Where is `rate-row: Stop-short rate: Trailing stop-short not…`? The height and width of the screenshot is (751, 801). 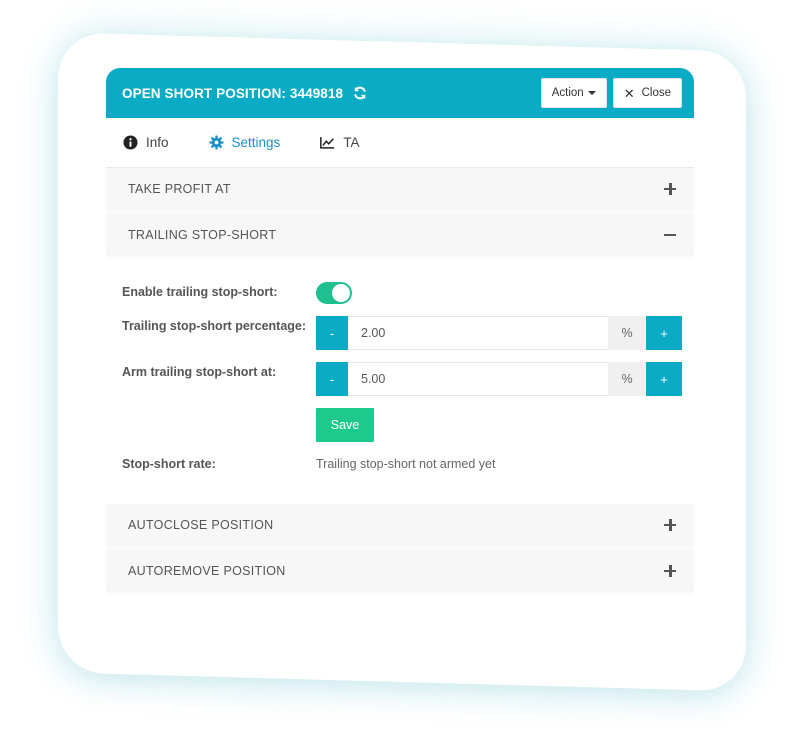
rate-row: Stop-short rate: Trailing stop-short not… is located at coordinates (402, 464).